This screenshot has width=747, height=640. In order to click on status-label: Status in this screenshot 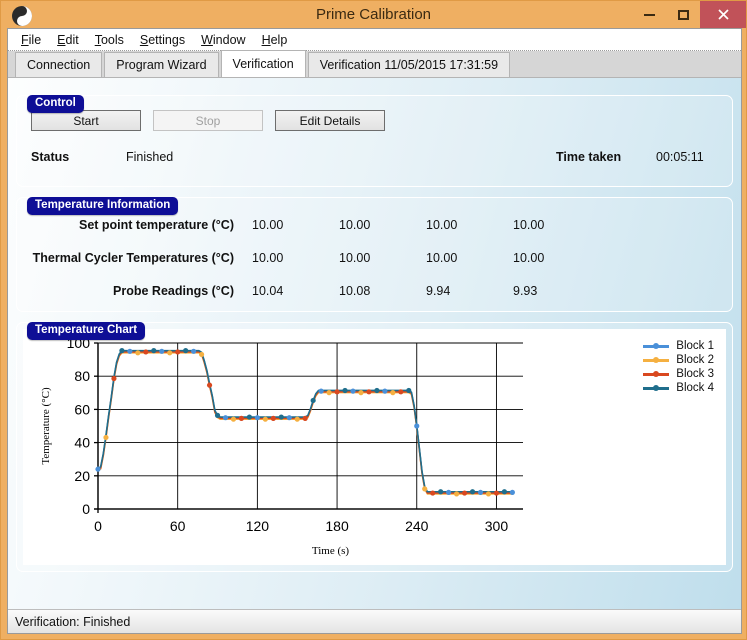, I will do `click(50, 157)`.